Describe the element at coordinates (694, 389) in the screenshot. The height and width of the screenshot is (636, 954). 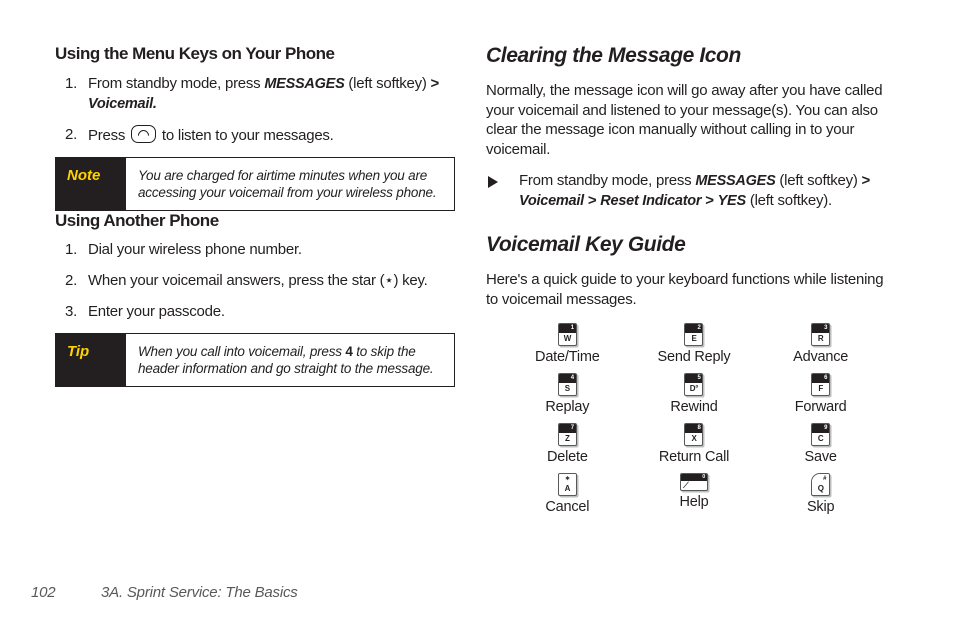
I see `key-letter: D°` at that location.